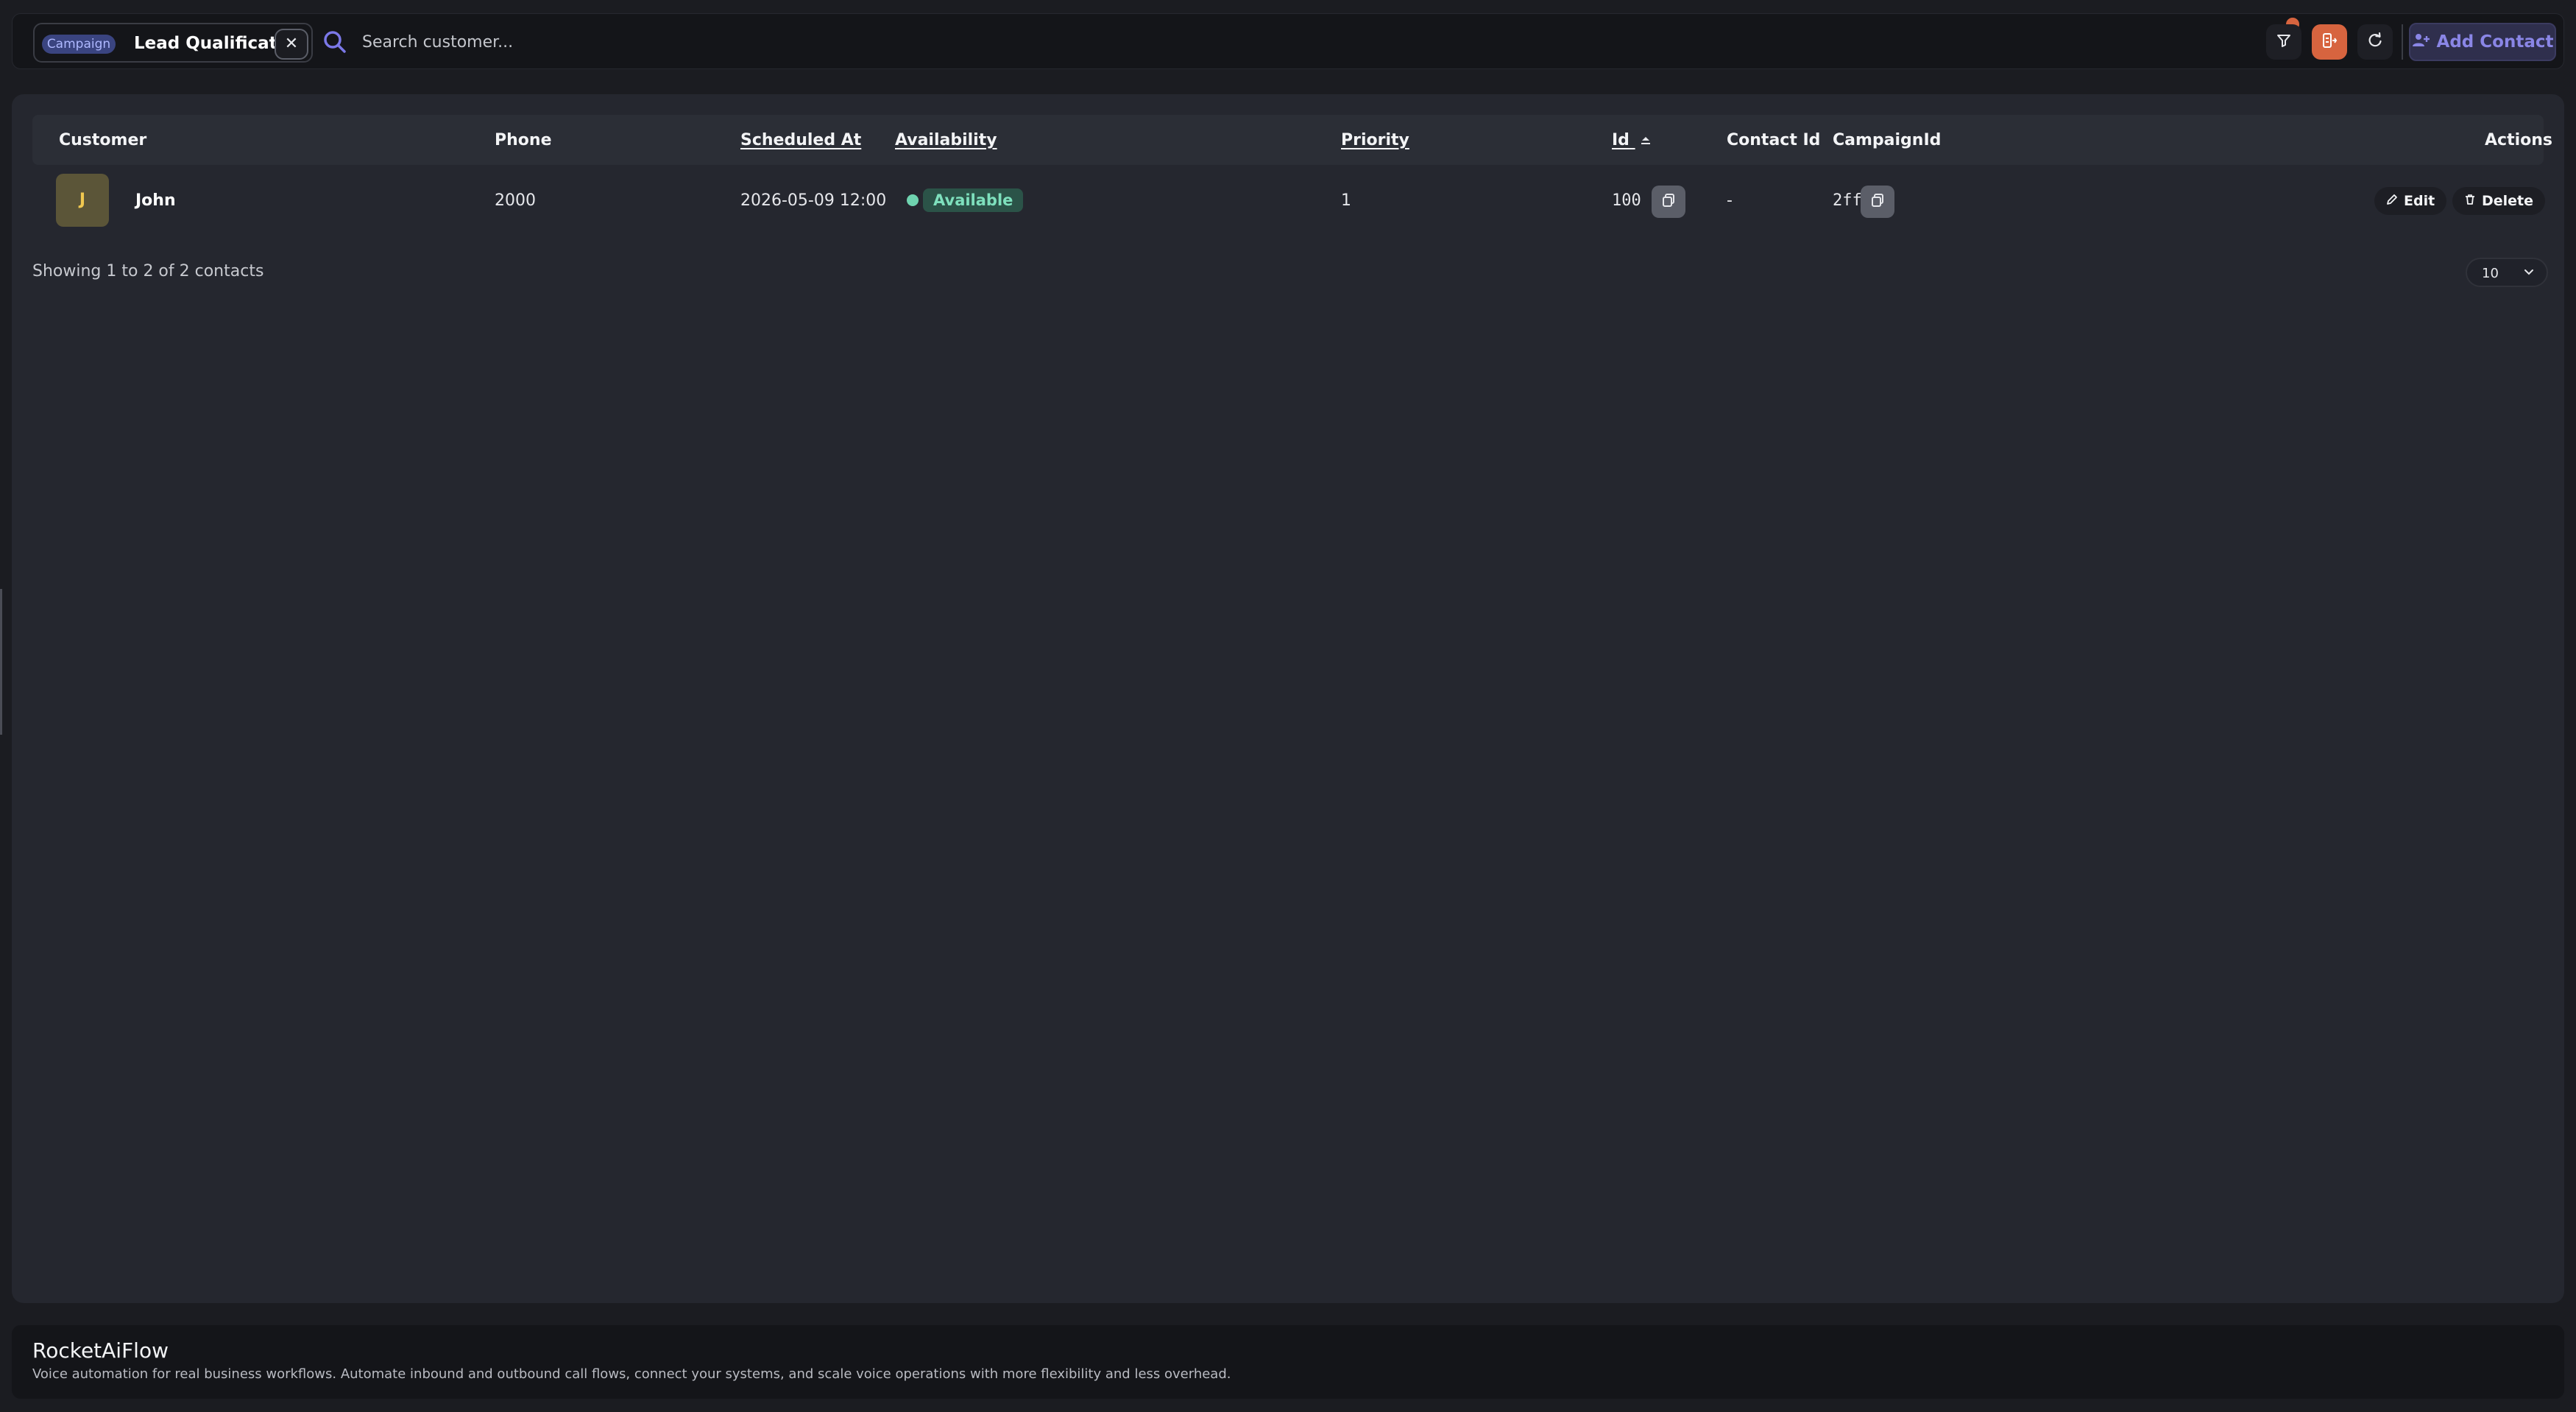 The height and width of the screenshot is (1412, 2576). Describe the element at coordinates (1847, 200) in the screenshot. I see `campaign-id-cell: 2ff` at that location.